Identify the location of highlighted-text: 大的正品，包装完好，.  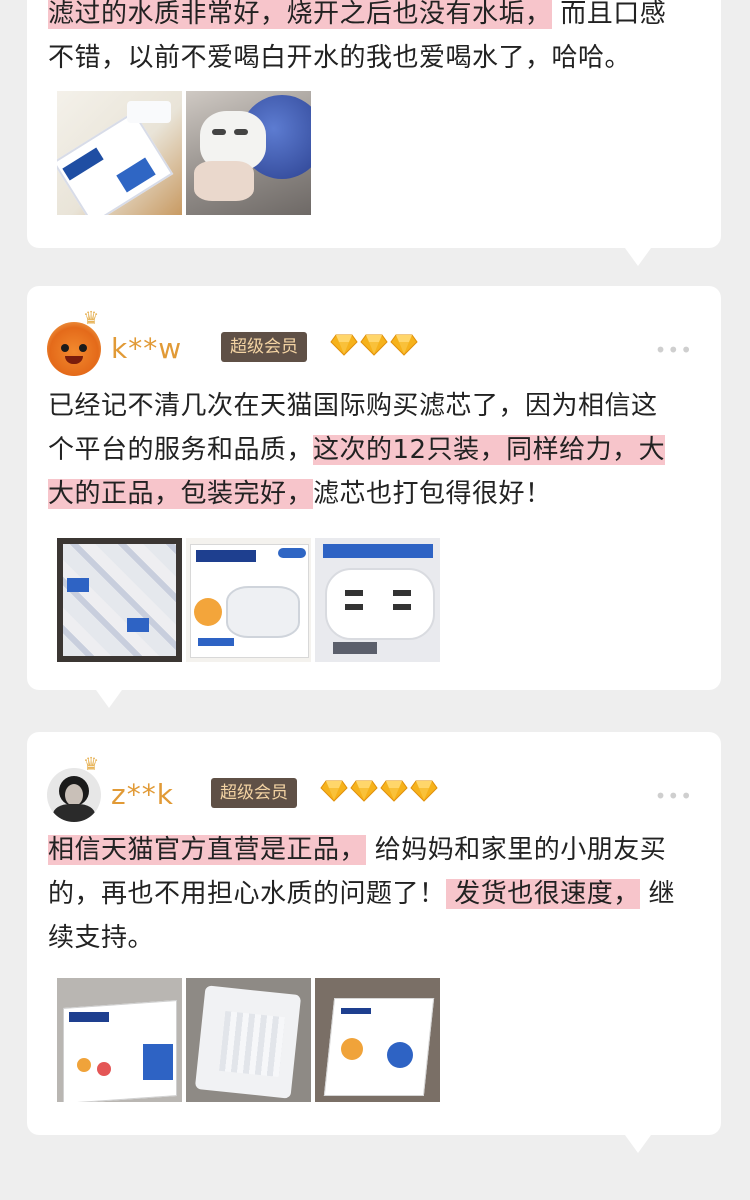
(181, 494).